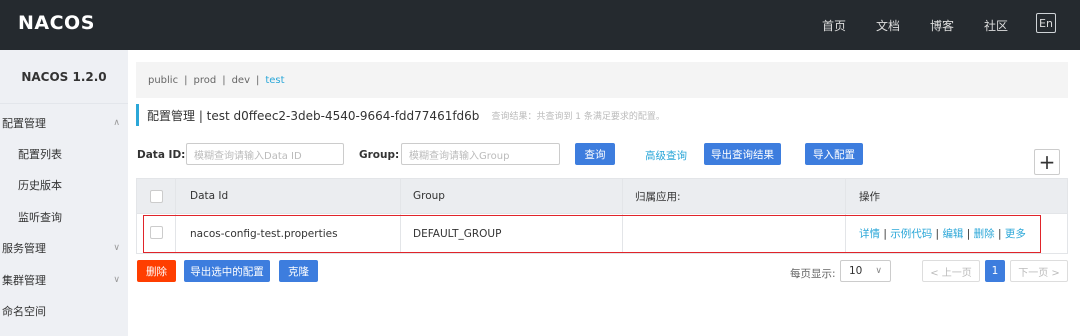 The width and height of the screenshot is (1080, 336). Describe the element at coordinates (298, 271) in the screenshot. I see `clone-button: 克隆` at that location.